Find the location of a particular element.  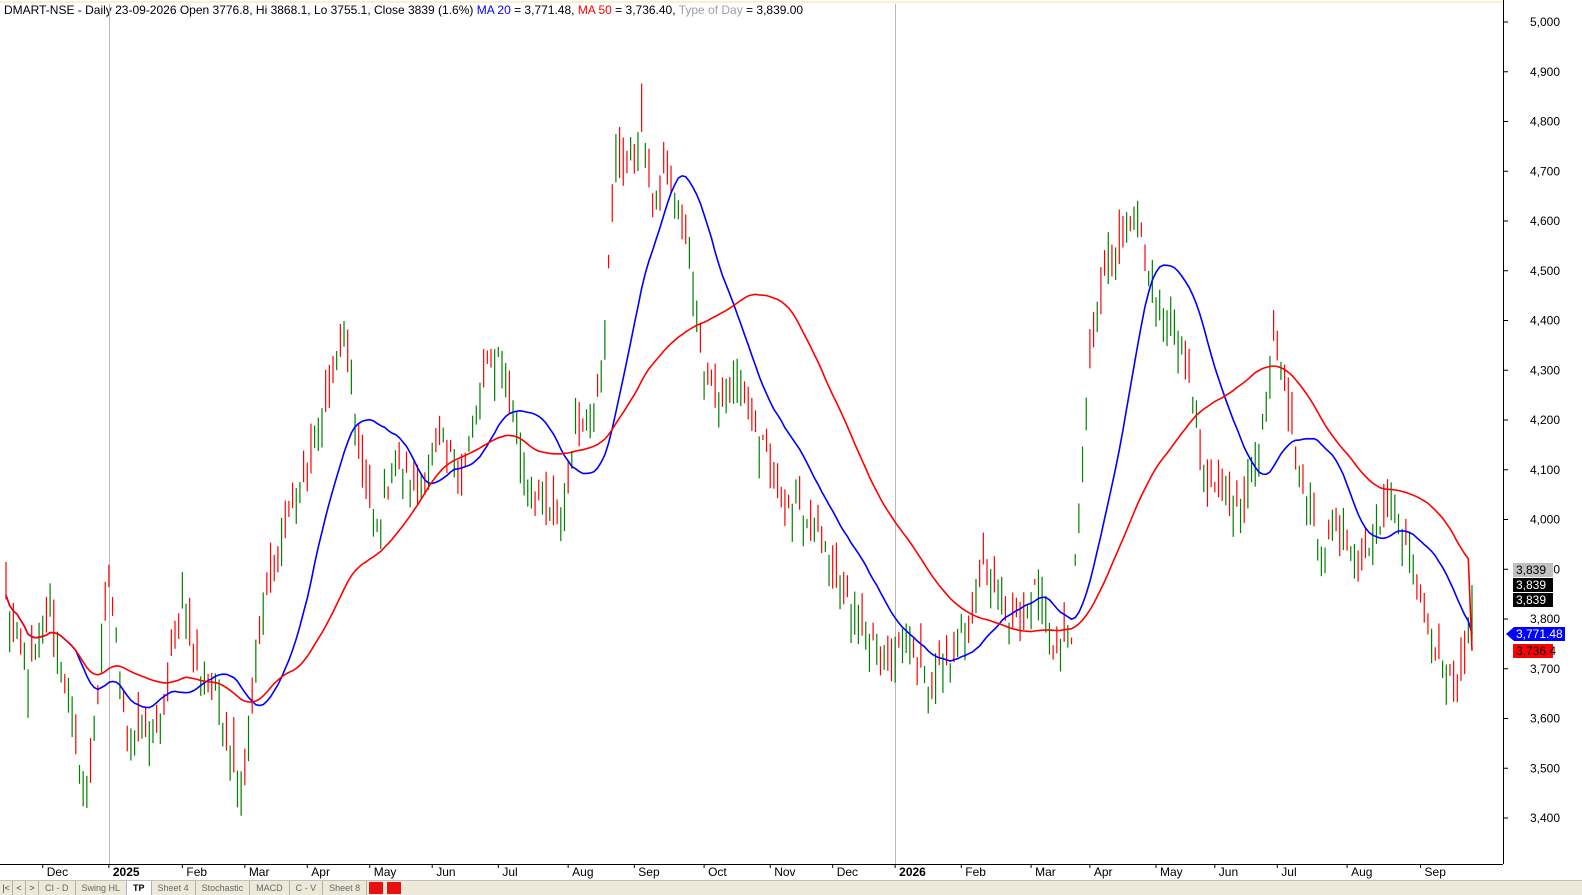

y-tick-label: 3,600 is located at coordinates (1545, 719).